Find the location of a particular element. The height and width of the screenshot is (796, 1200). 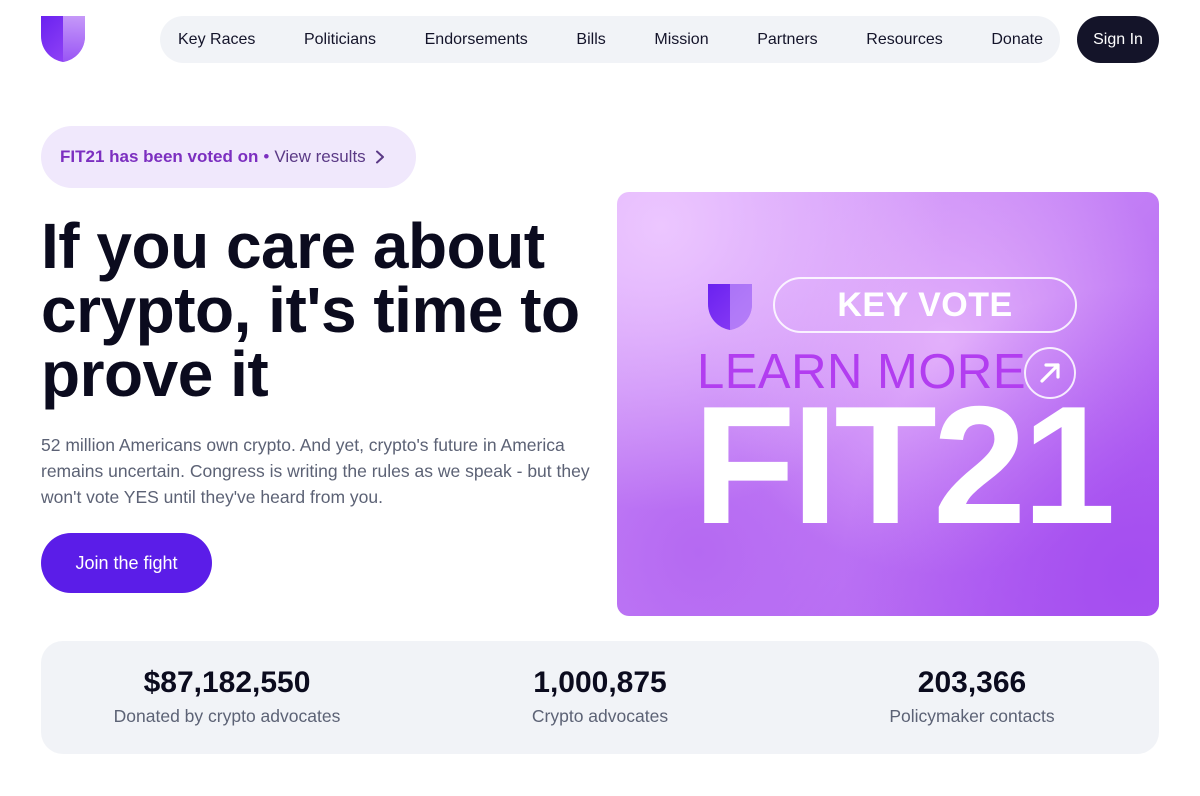

stat-advocates: 1,000,875 Crypto advocates is located at coordinates (600, 696).